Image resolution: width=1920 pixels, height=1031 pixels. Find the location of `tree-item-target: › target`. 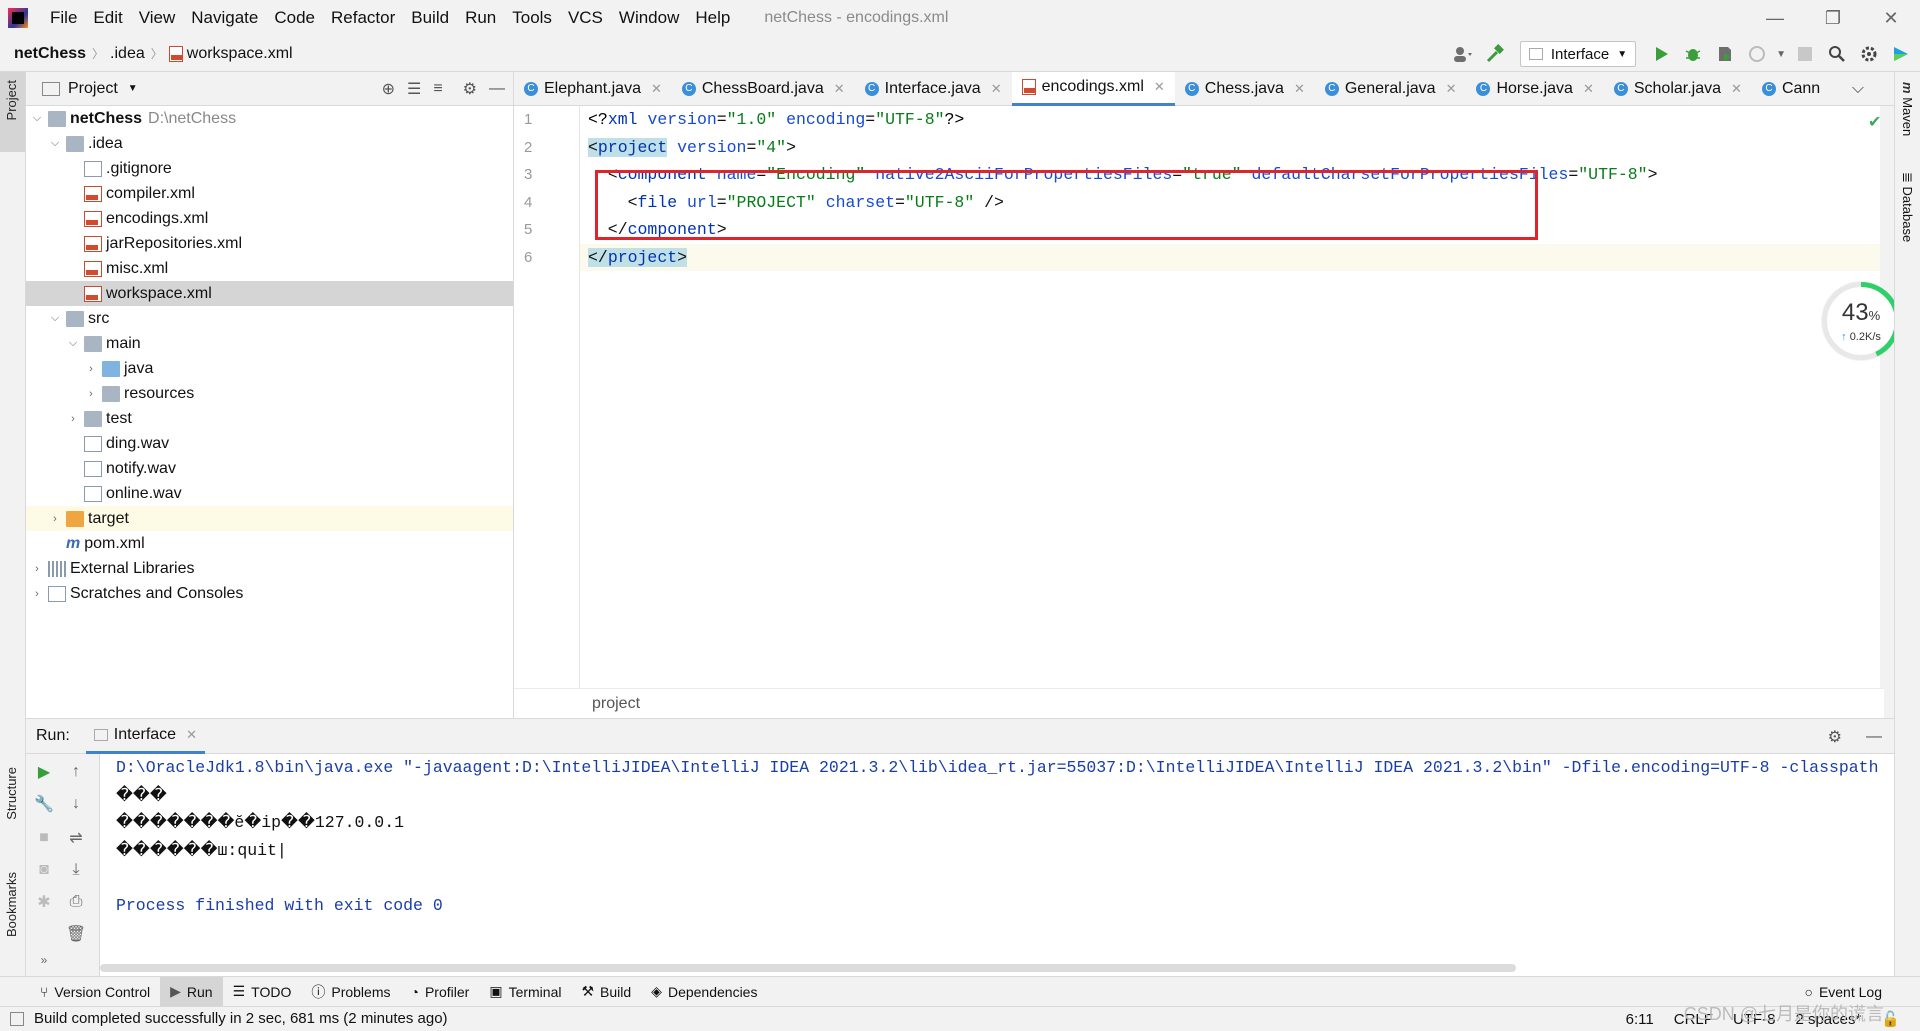

tree-item-target: › target is located at coordinates (269, 518).